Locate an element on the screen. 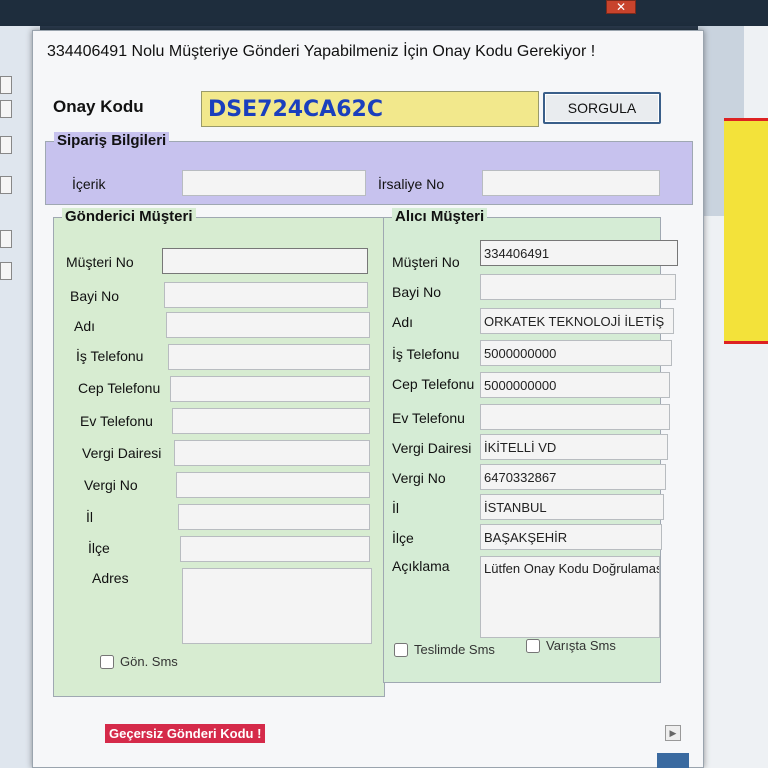 This screenshot has height=768, width=768. alici-vergi-dairesi-label: Vergi Dairesi is located at coordinates (432, 448).